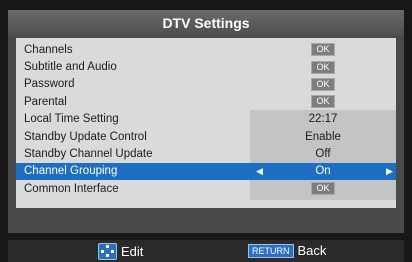 Image resolution: width=412 pixels, height=262 pixels. I want to click on footer-bar: Edit RETURN Back, so click(206, 251).